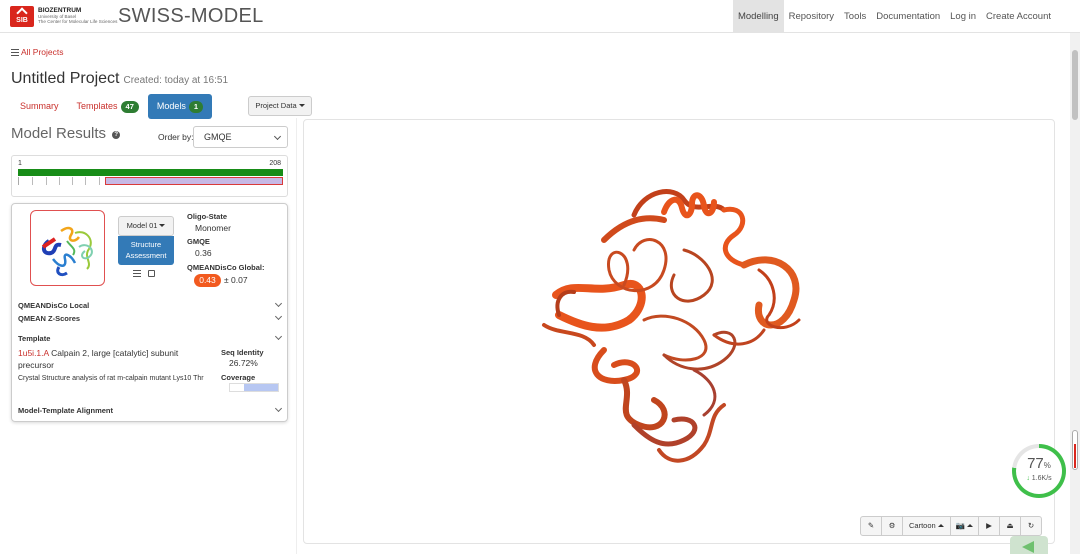 The image size is (1080, 554). I want to click on alignment-toggle: Model-Template Alignment, so click(150, 409).